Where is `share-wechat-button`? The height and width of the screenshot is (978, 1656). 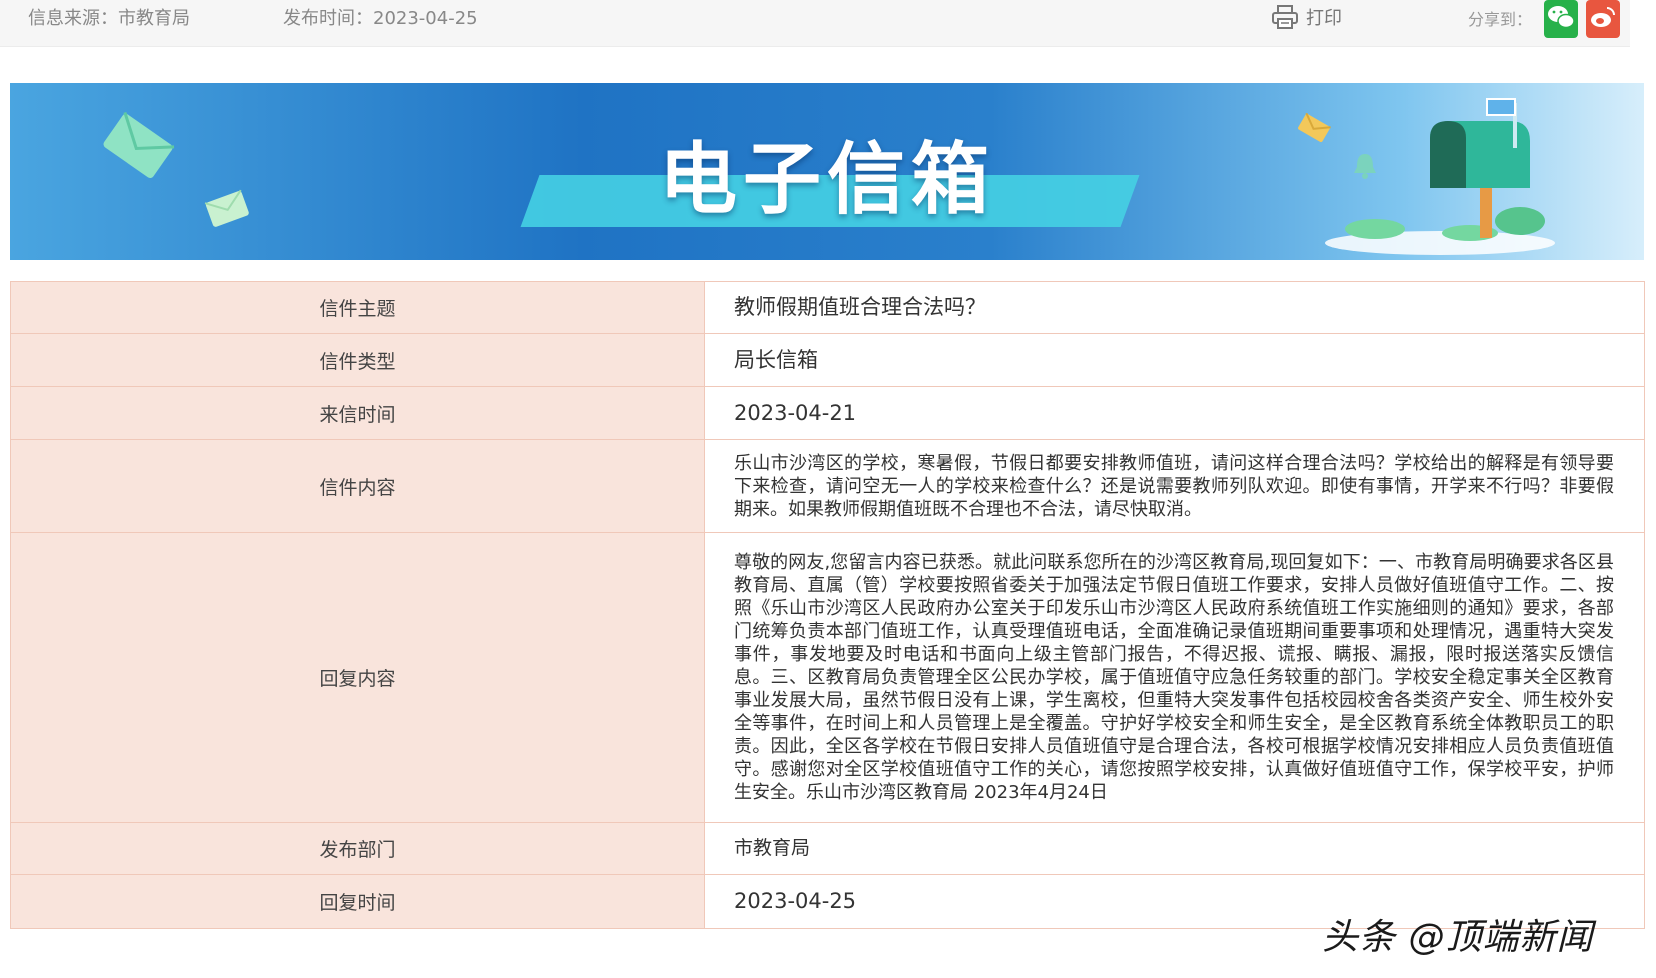 share-wechat-button is located at coordinates (1561, 19).